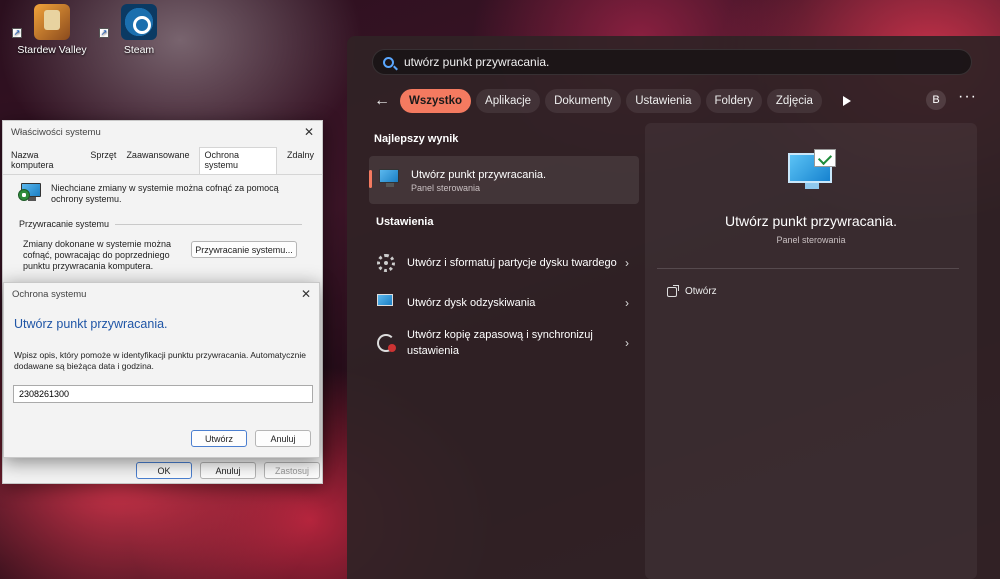 Image resolution: width=1000 pixels, height=579 pixels. I want to click on apply-button: Zastosuj, so click(292, 470).